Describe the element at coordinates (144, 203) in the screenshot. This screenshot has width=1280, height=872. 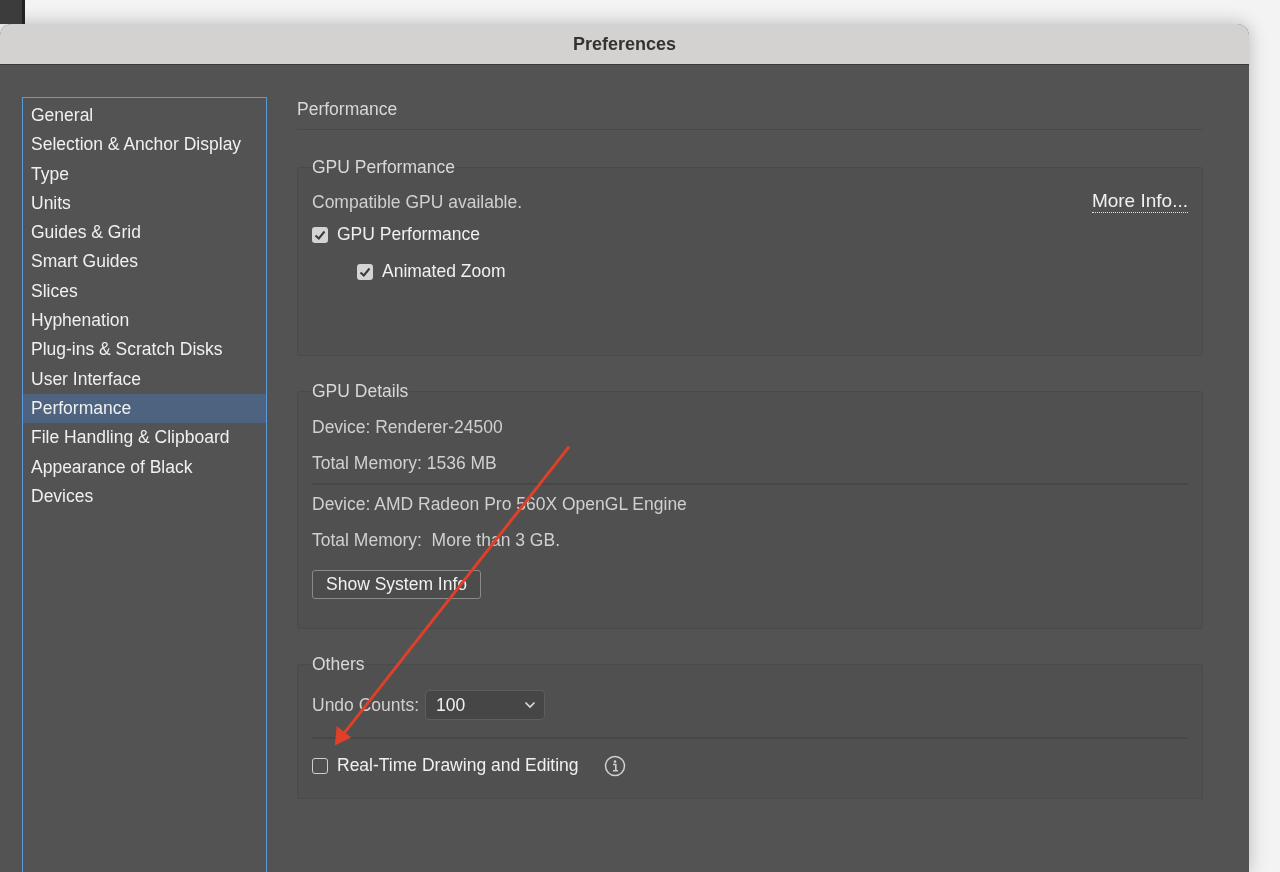
I see `sidebar-item: Units` at that location.